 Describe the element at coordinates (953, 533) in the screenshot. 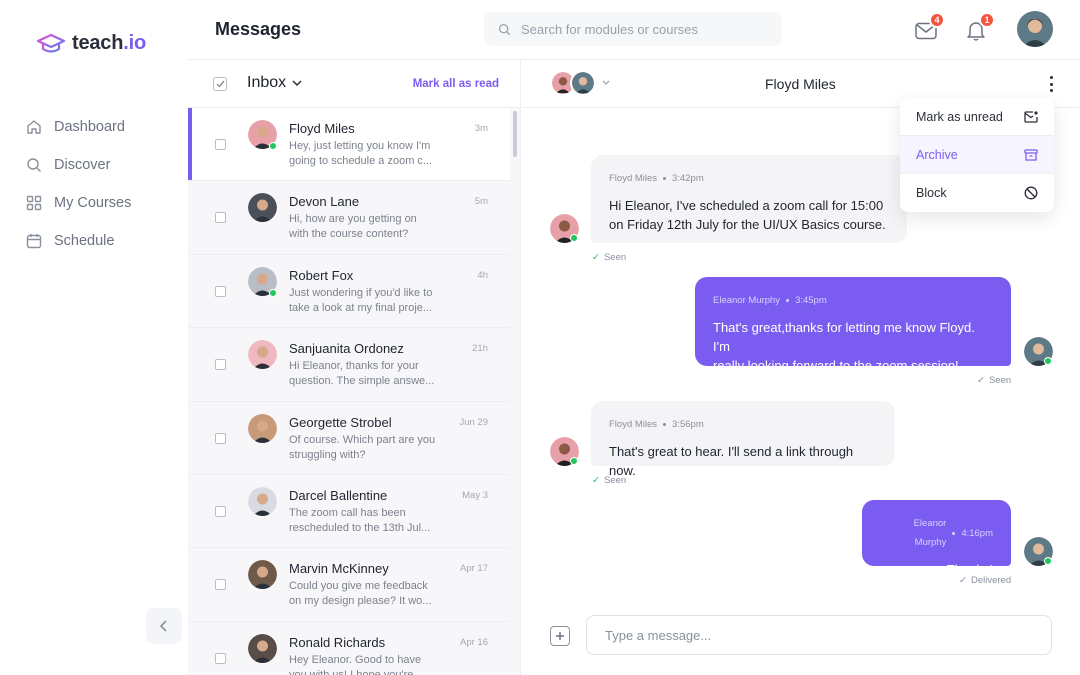

I see `message-meta: Eleanor Murphy 4:16pm` at that location.